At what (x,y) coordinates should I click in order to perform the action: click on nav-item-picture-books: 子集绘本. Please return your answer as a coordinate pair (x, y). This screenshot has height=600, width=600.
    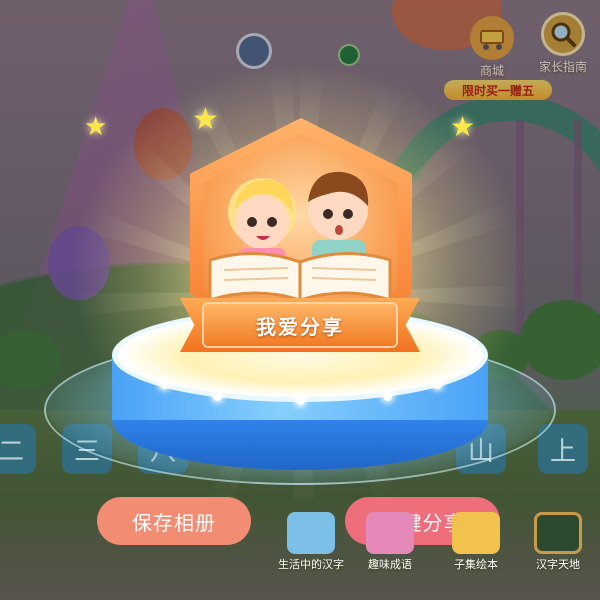
    Looking at the image, I should click on (476, 542).